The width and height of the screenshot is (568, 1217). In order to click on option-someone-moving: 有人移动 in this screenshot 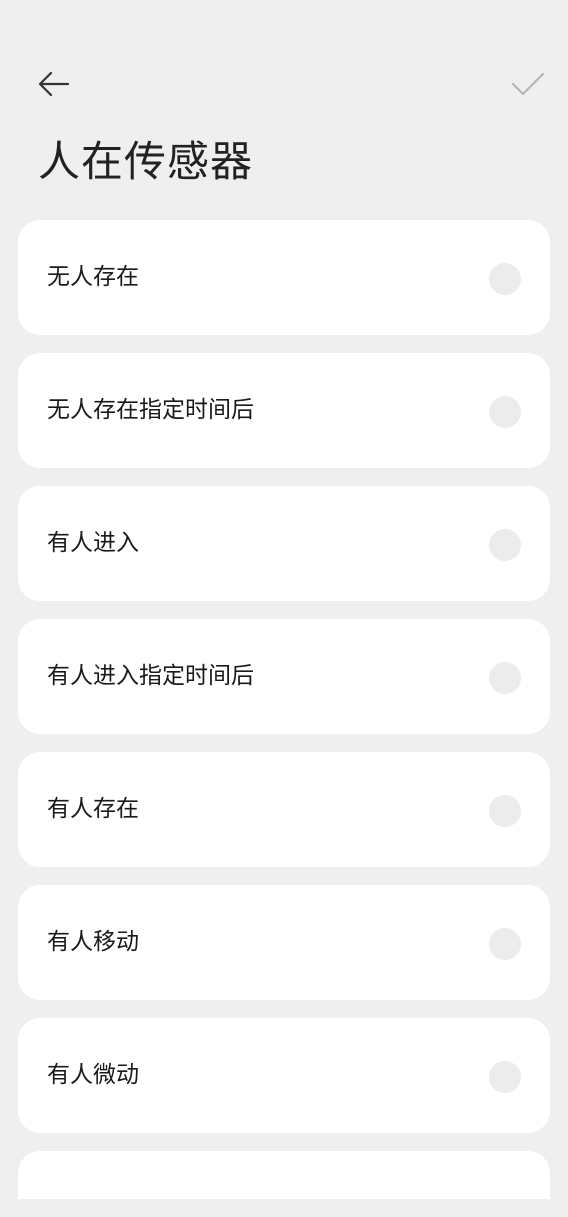, I will do `click(284, 942)`.